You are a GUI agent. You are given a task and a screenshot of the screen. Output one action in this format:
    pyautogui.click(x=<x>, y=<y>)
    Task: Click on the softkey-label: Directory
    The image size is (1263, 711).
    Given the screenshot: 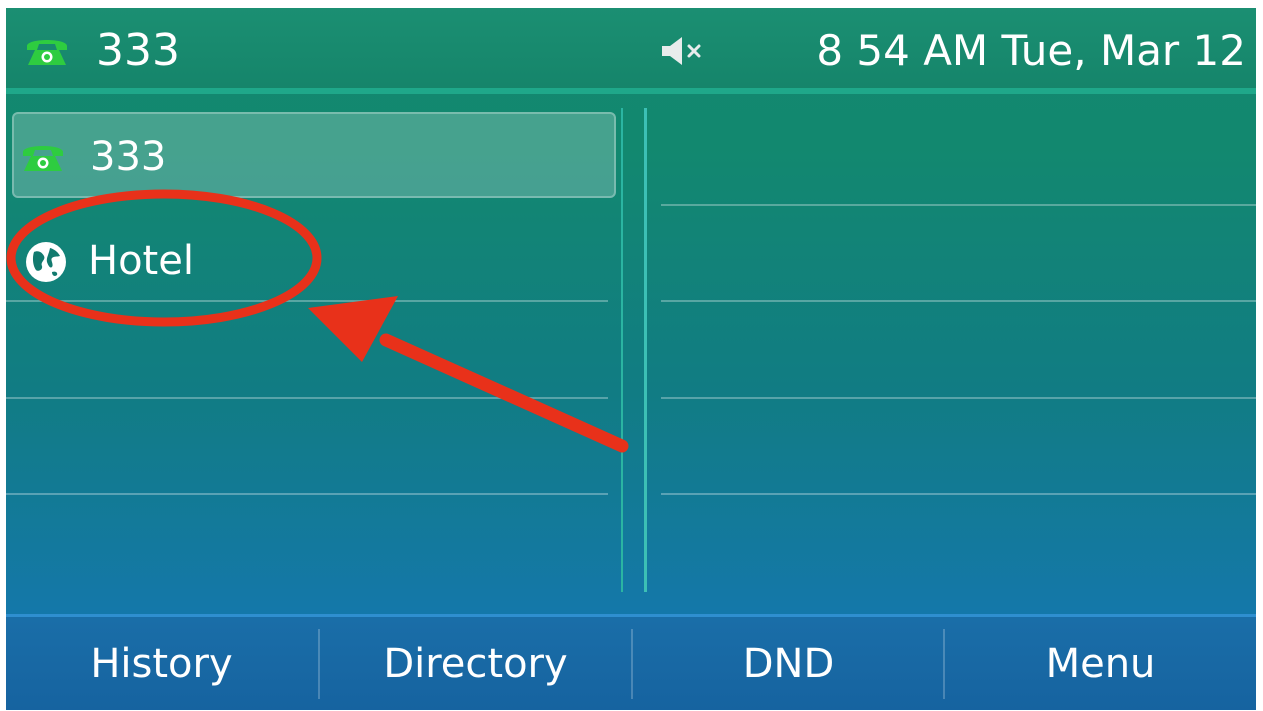 What is the action you would take?
    pyautogui.click(x=475, y=663)
    